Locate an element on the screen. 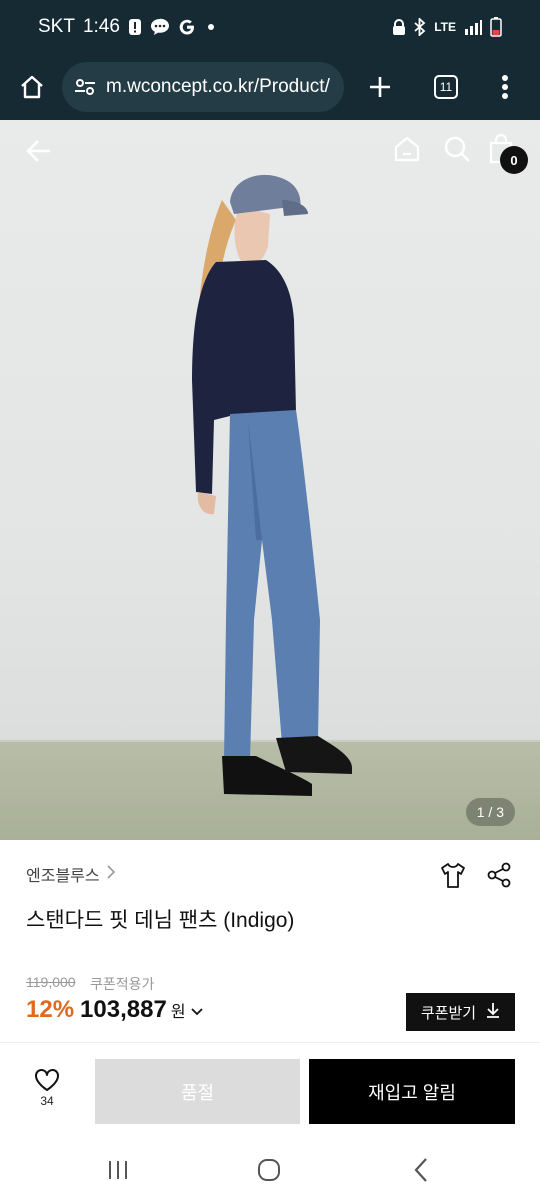 This screenshot has width=540, height=1200. chevron-right-icon is located at coordinates (111, 874).